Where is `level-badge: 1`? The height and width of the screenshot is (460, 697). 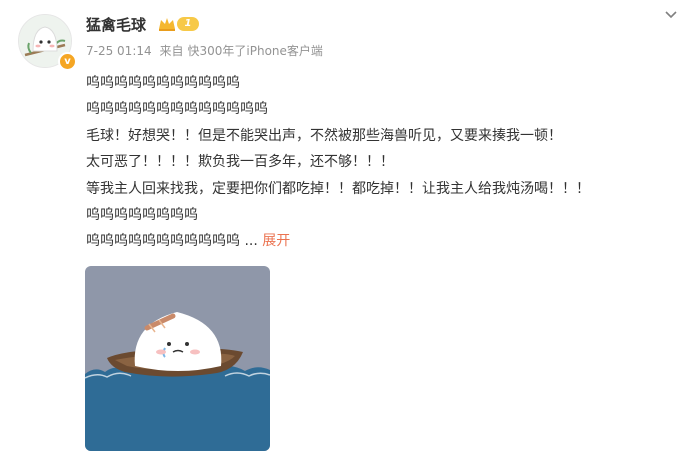
level-badge: 1 is located at coordinates (188, 24).